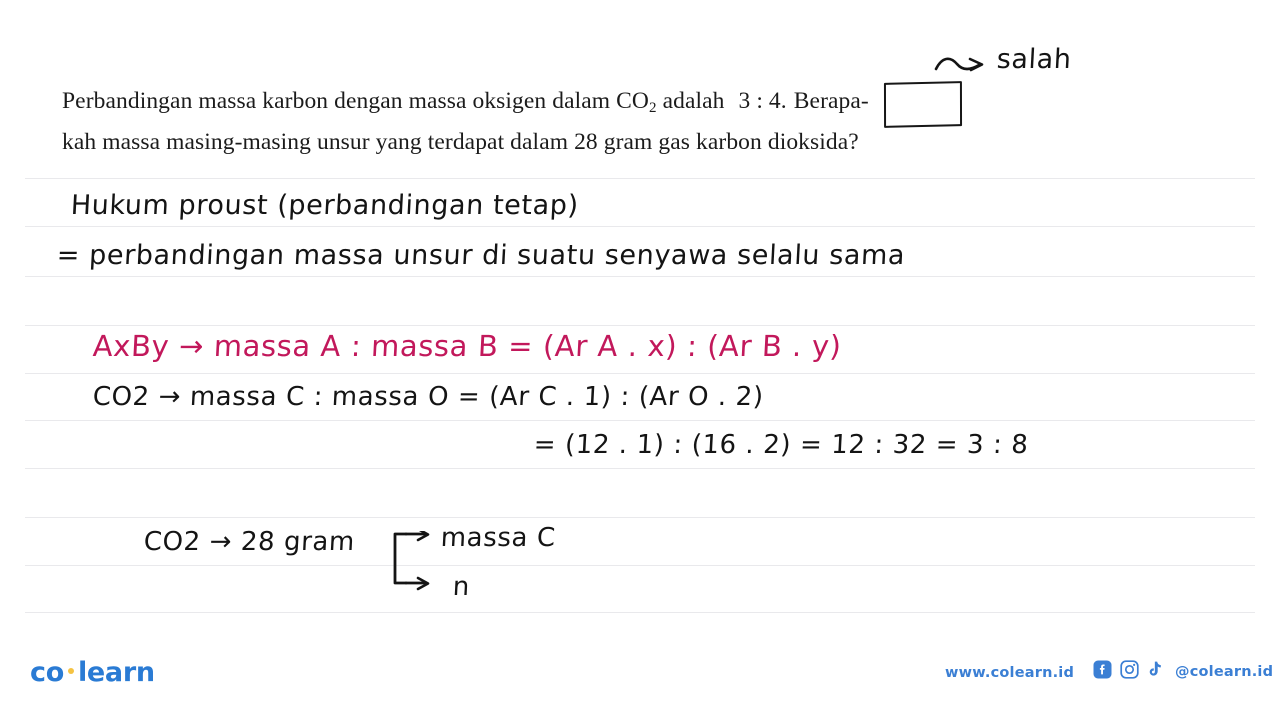  I want to click on facebook-icon, so click(1102, 672).